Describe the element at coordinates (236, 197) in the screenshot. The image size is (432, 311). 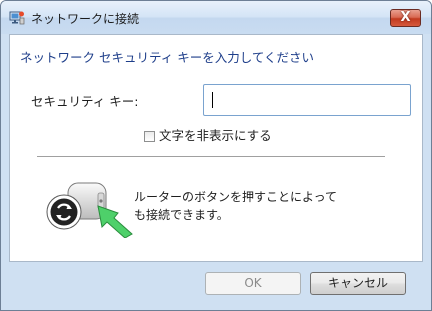
I see `router-text-line-1: ルーターのボタンを押すことによって` at that location.